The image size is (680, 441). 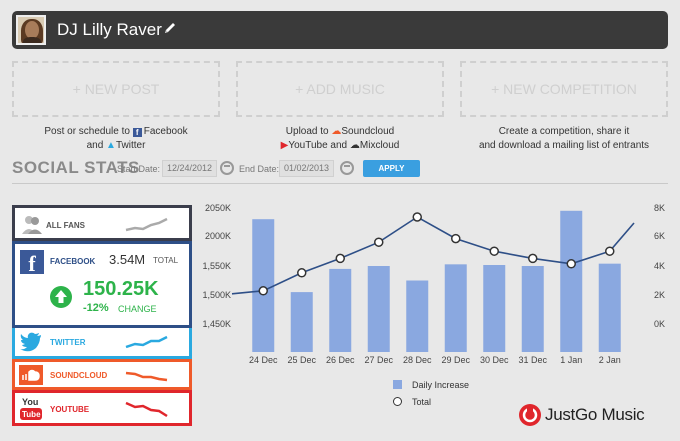 What do you see at coordinates (216, 266) in the screenshot?
I see `y-left-tick: 1,550K` at bounding box center [216, 266].